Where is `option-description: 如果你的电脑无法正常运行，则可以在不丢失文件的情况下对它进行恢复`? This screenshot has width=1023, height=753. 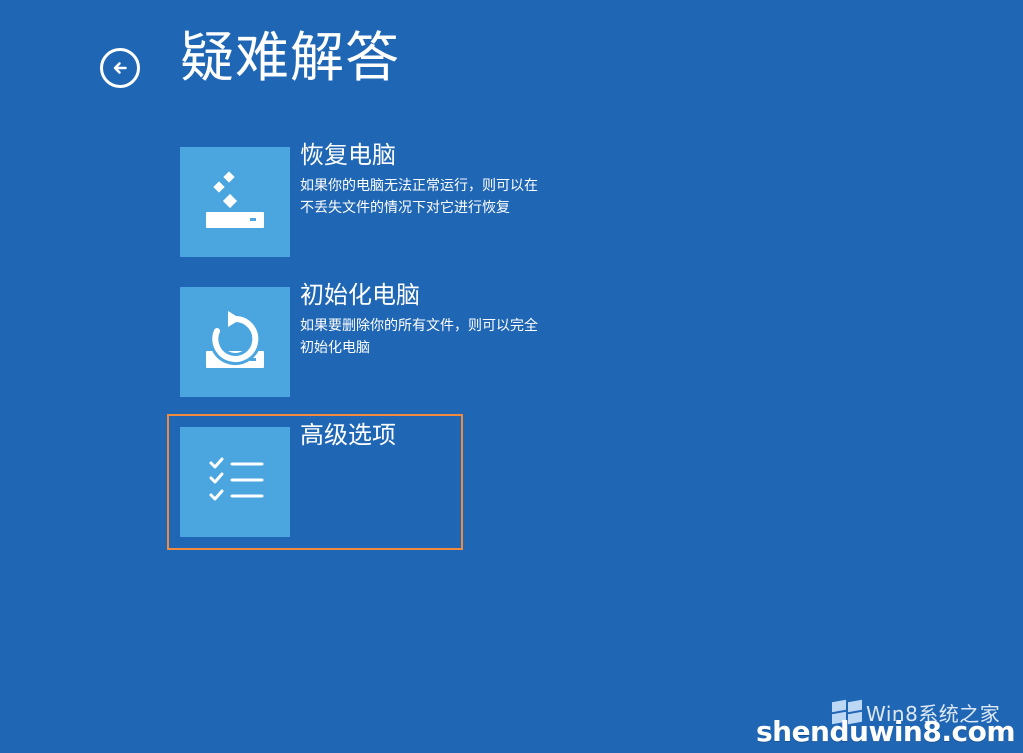
option-description: 如果你的电脑无法正常运行，则可以在不丢失文件的情况下对它进行恢复 is located at coordinates (419, 197).